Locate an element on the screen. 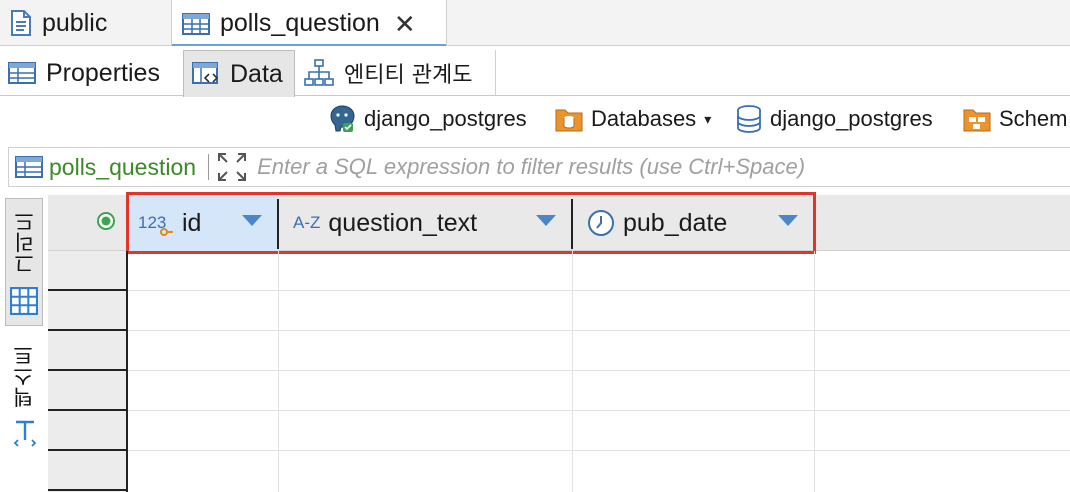 This screenshot has width=1070, height=492. breadcrumb-label: Databases is located at coordinates (644, 118).